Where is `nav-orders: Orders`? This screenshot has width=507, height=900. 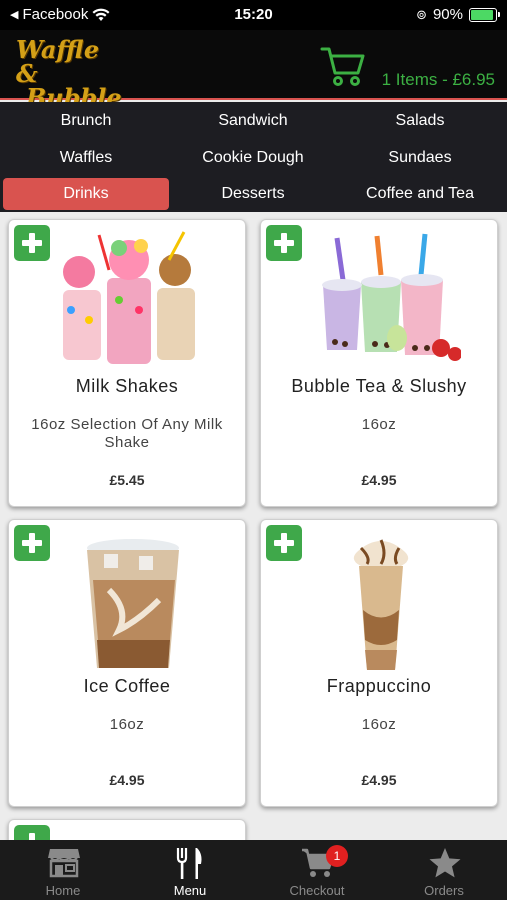 nav-orders: Orders is located at coordinates (444, 870).